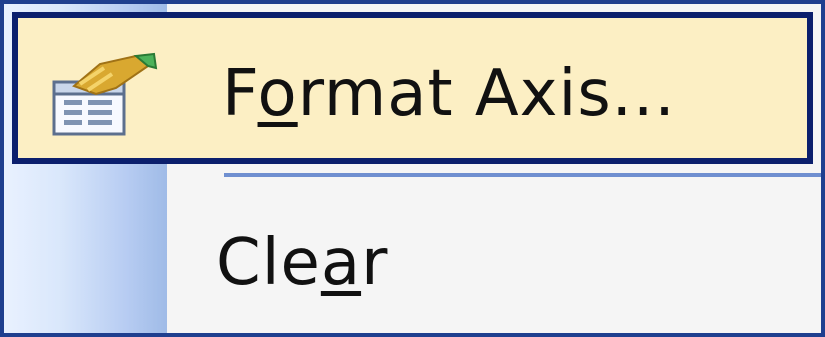 The width and height of the screenshot is (825, 337). Describe the element at coordinates (302, 263) in the screenshot. I see `menu-item-label: Clear` at that location.